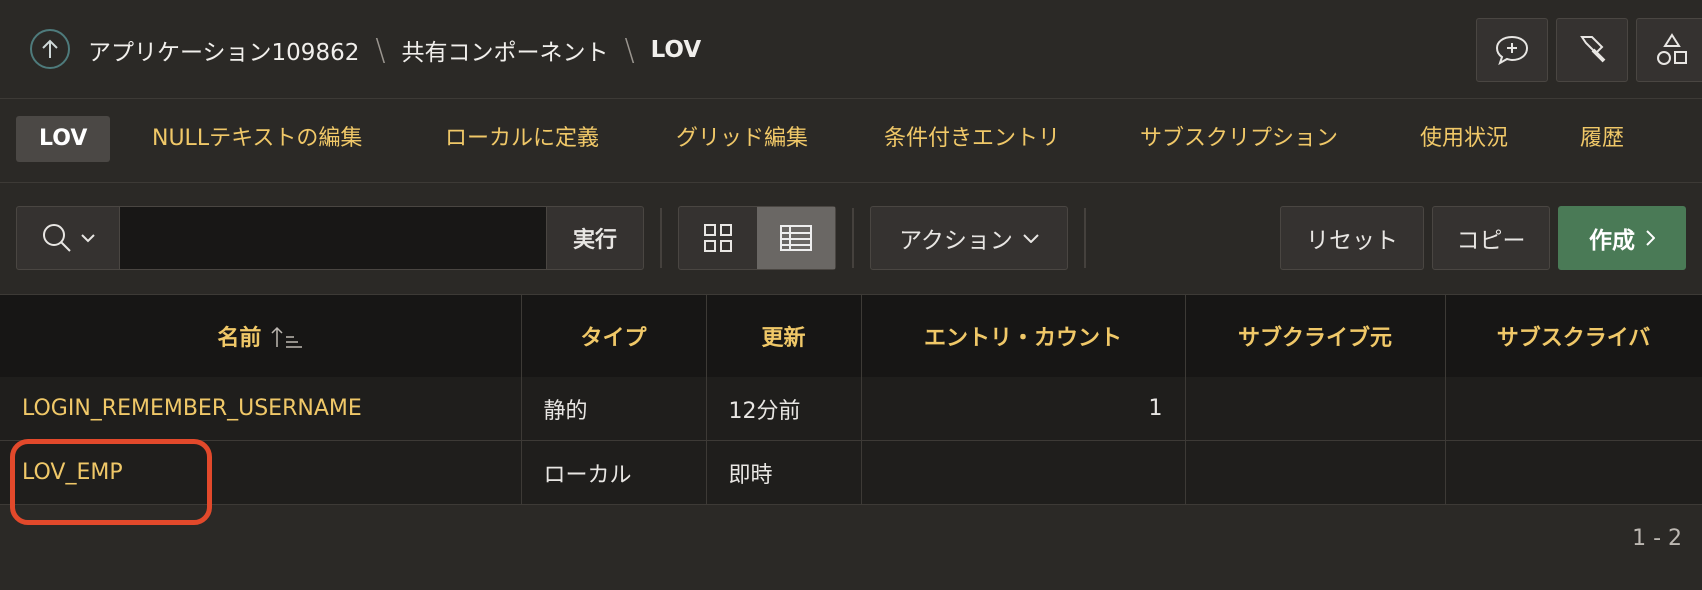  I want to click on view-switcher, so click(757, 238).